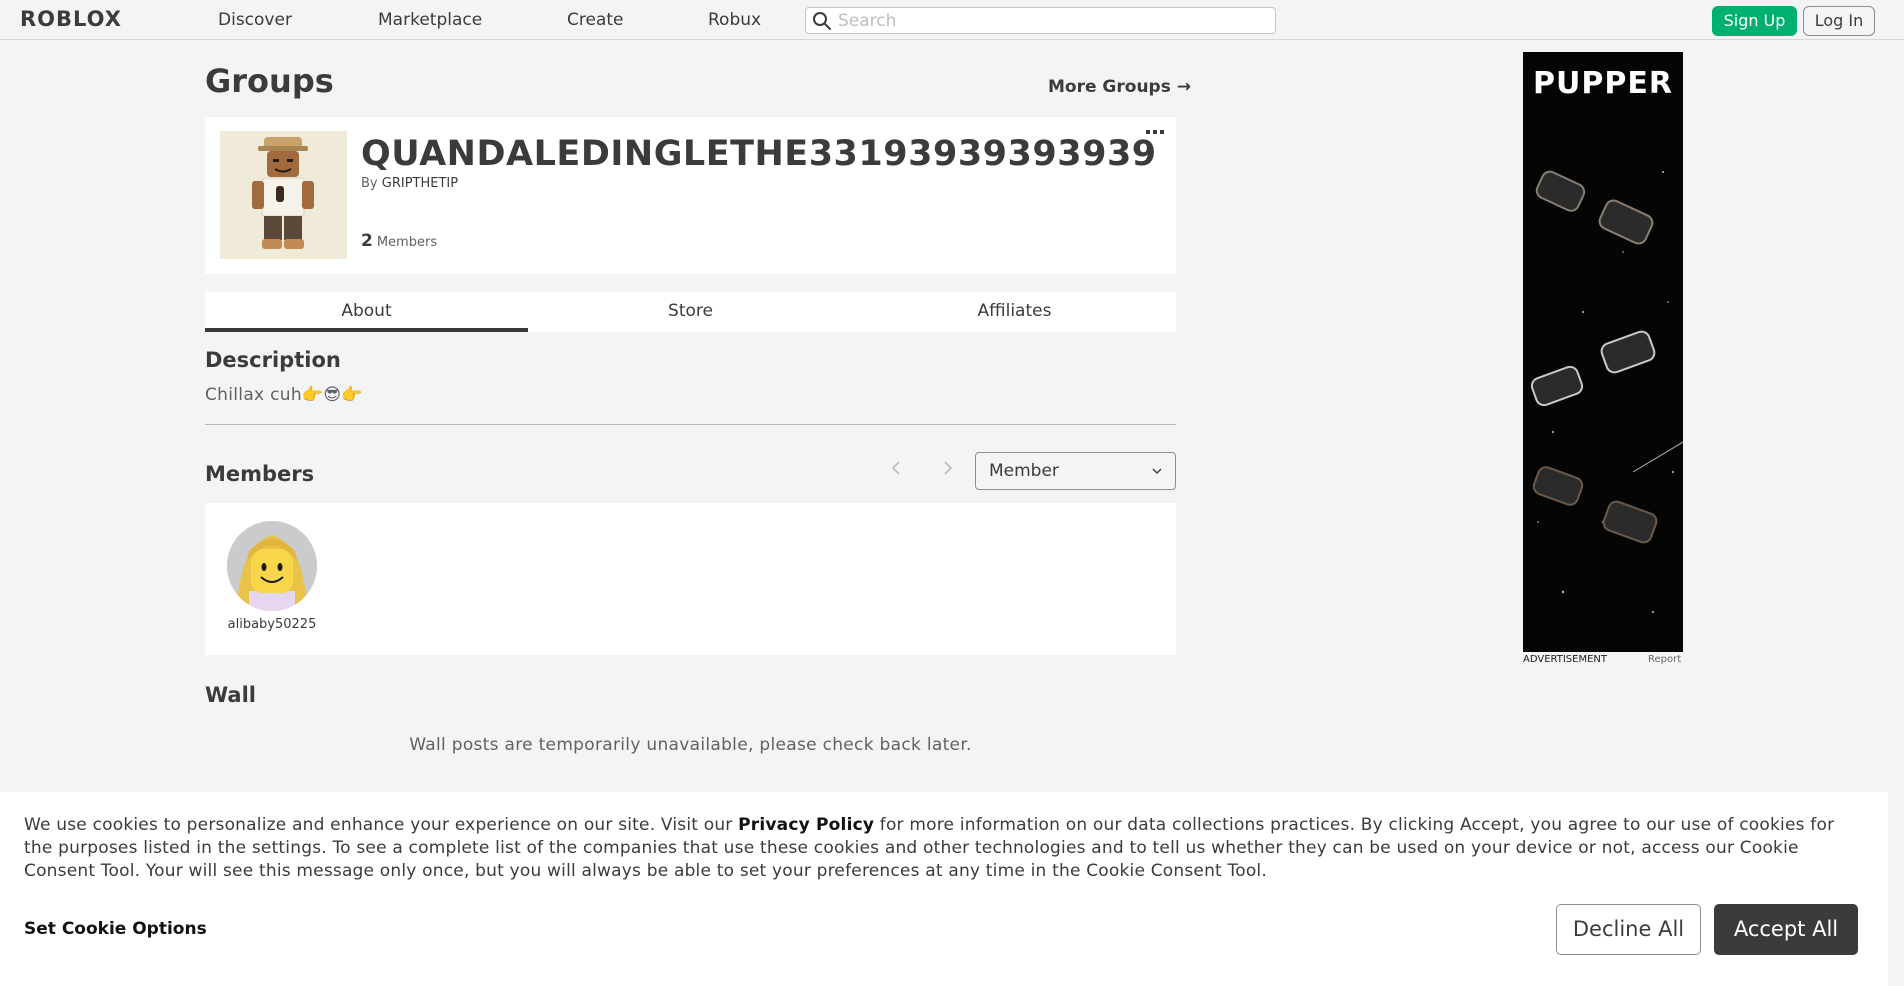 This screenshot has height=986, width=1904. I want to click on member-count-value: 2, so click(367, 241).